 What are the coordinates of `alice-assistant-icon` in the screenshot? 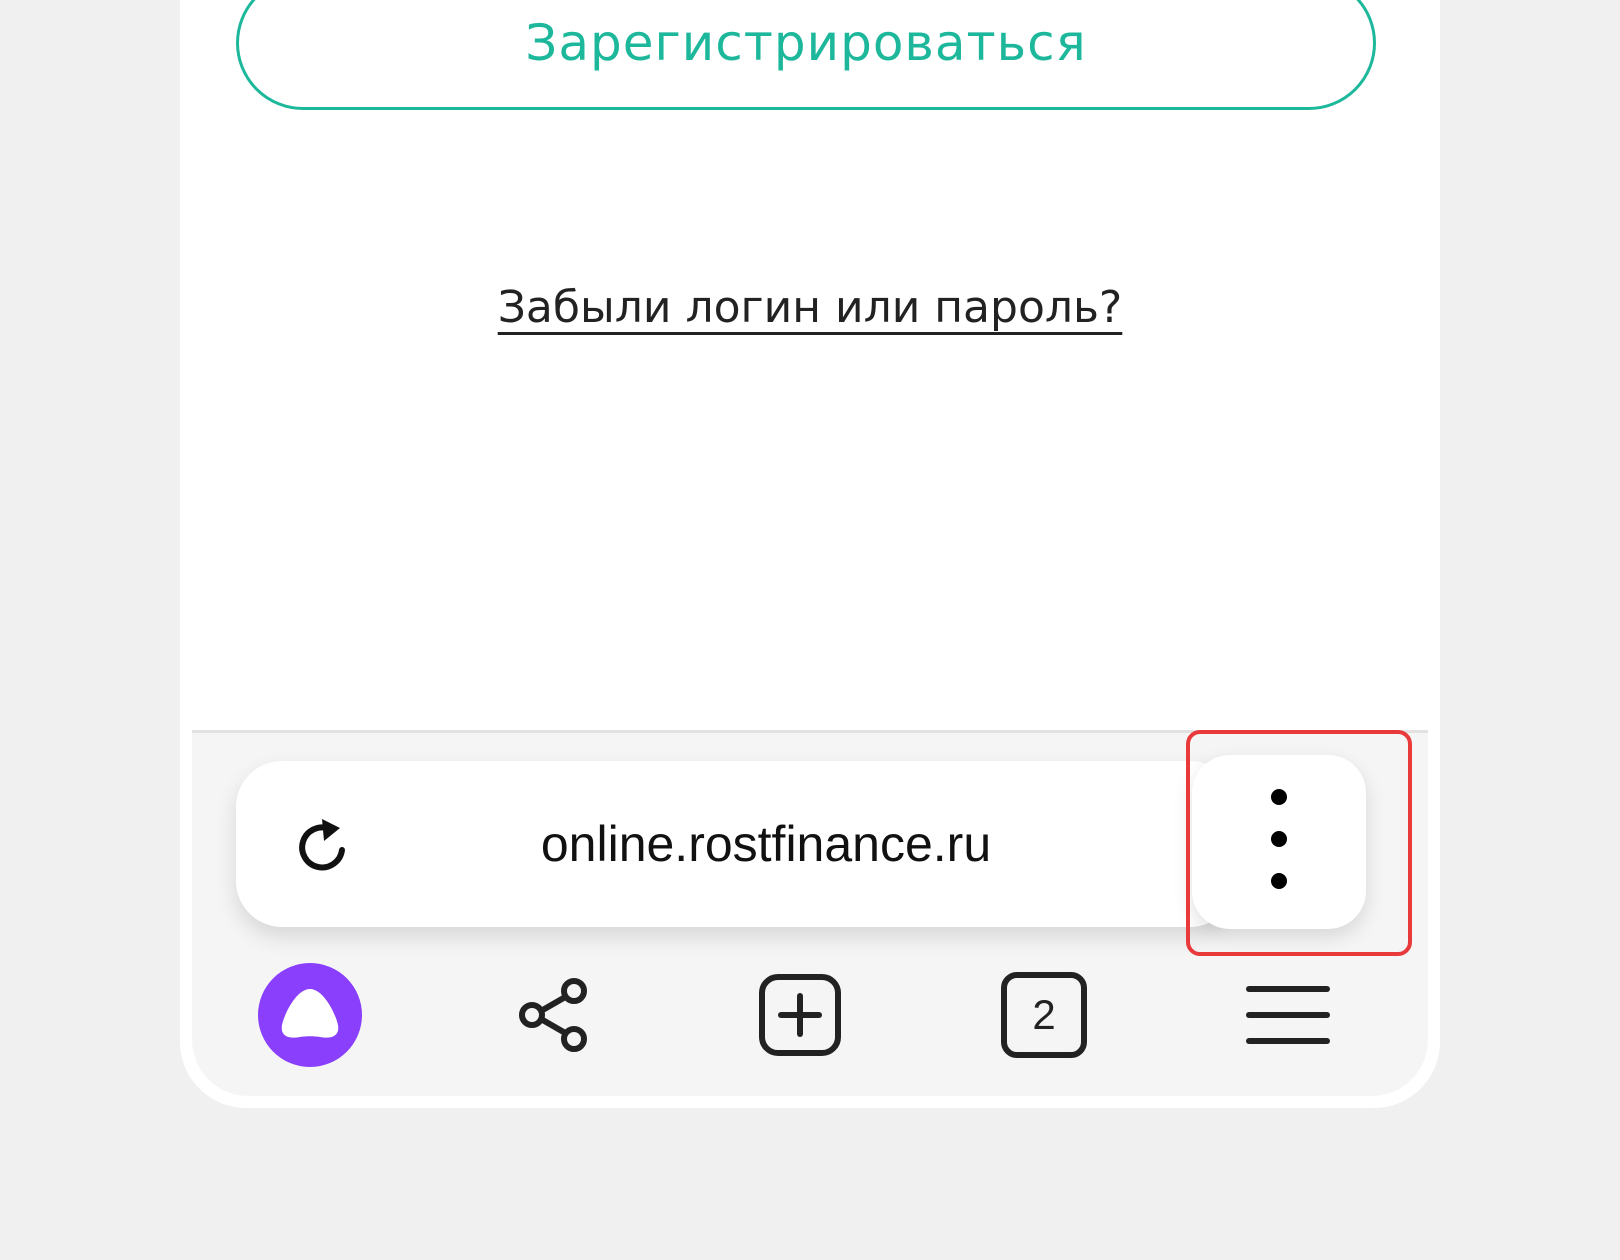 It's located at (310, 1015).